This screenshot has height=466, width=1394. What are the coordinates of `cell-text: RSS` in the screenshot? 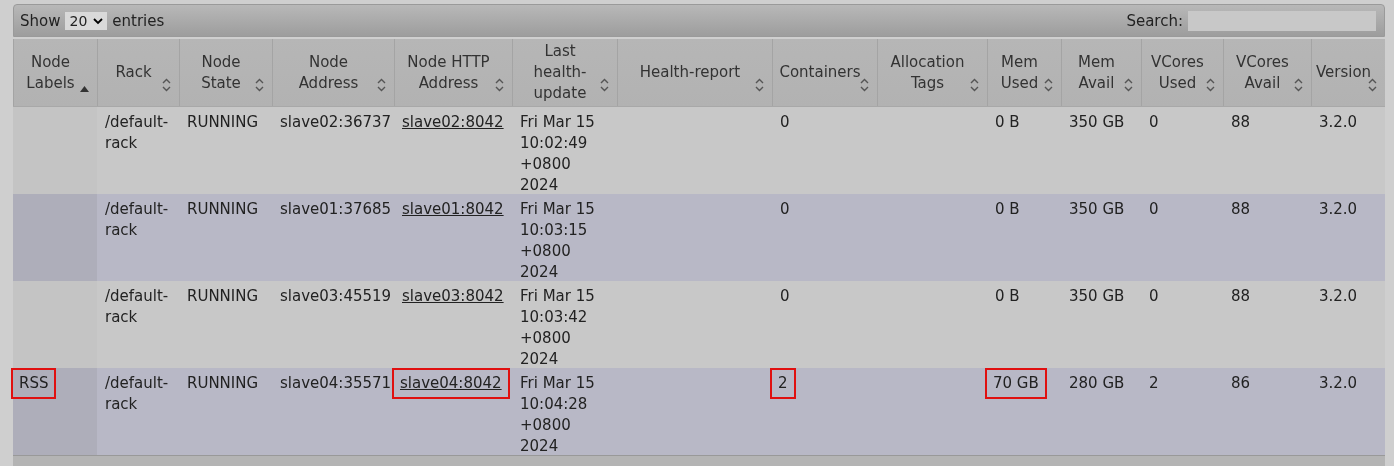 It's located at (34, 383).